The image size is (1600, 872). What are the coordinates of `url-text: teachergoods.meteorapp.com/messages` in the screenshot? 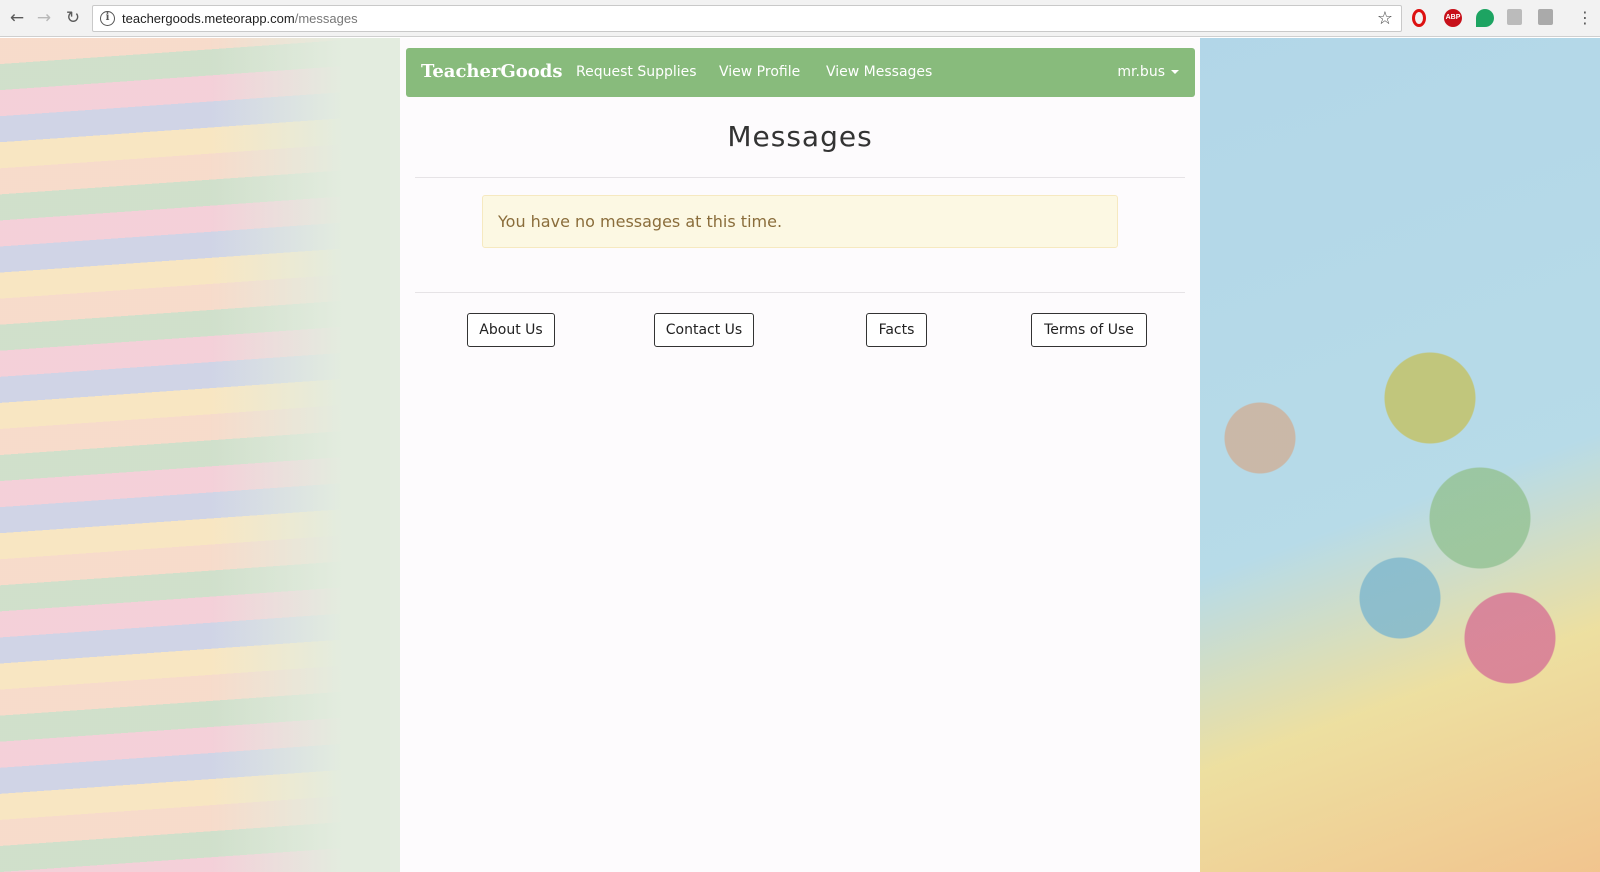 It's located at (240, 18).